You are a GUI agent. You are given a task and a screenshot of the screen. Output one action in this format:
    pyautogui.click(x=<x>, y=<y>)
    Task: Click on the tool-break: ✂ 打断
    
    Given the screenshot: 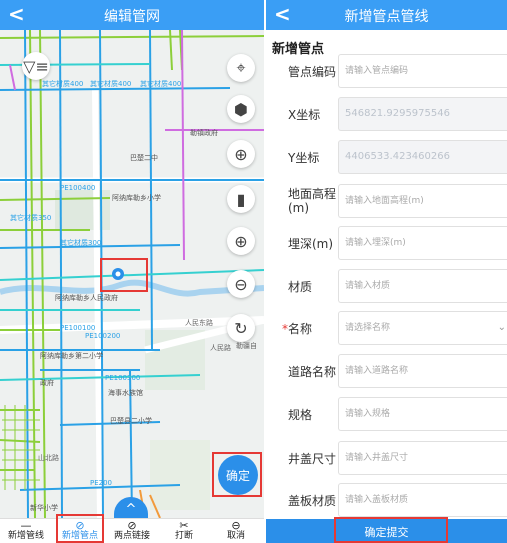 What is the action you would take?
    pyautogui.click(x=184, y=531)
    